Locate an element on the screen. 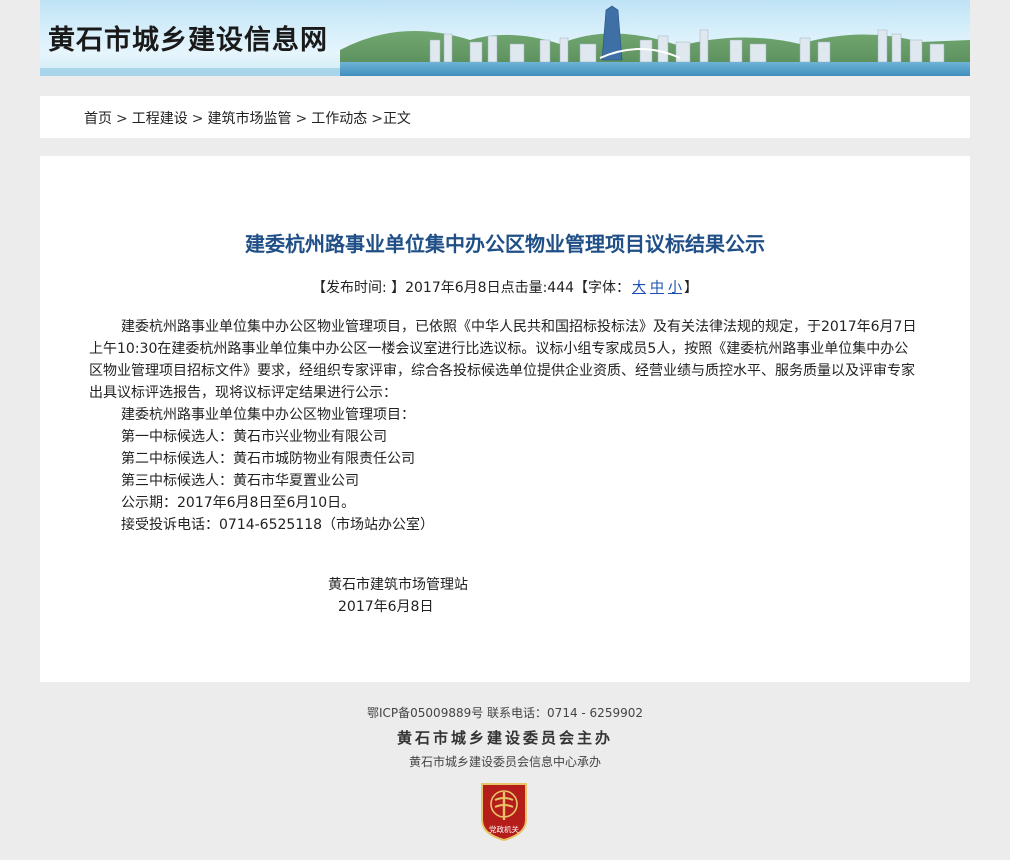 This screenshot has width=1010, height=860. breadcrumb-link-market-supervision: 建筑市场监管 is located at coordinates (249, 119).